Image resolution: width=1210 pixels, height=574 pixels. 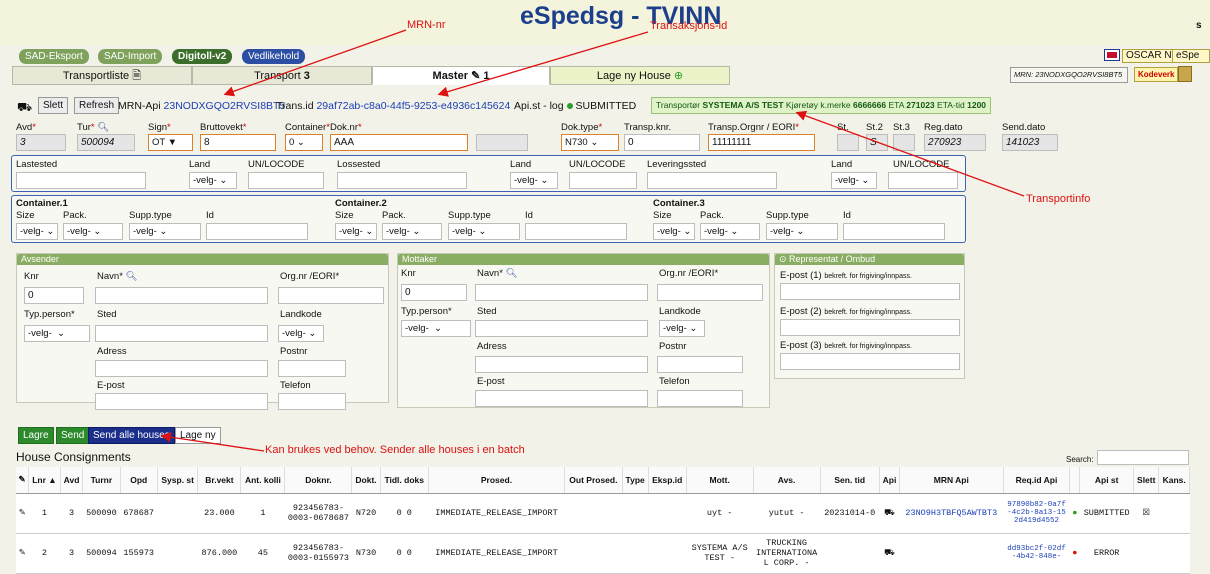 I want to click on avs-sted-field, so click(x=181, y=333).